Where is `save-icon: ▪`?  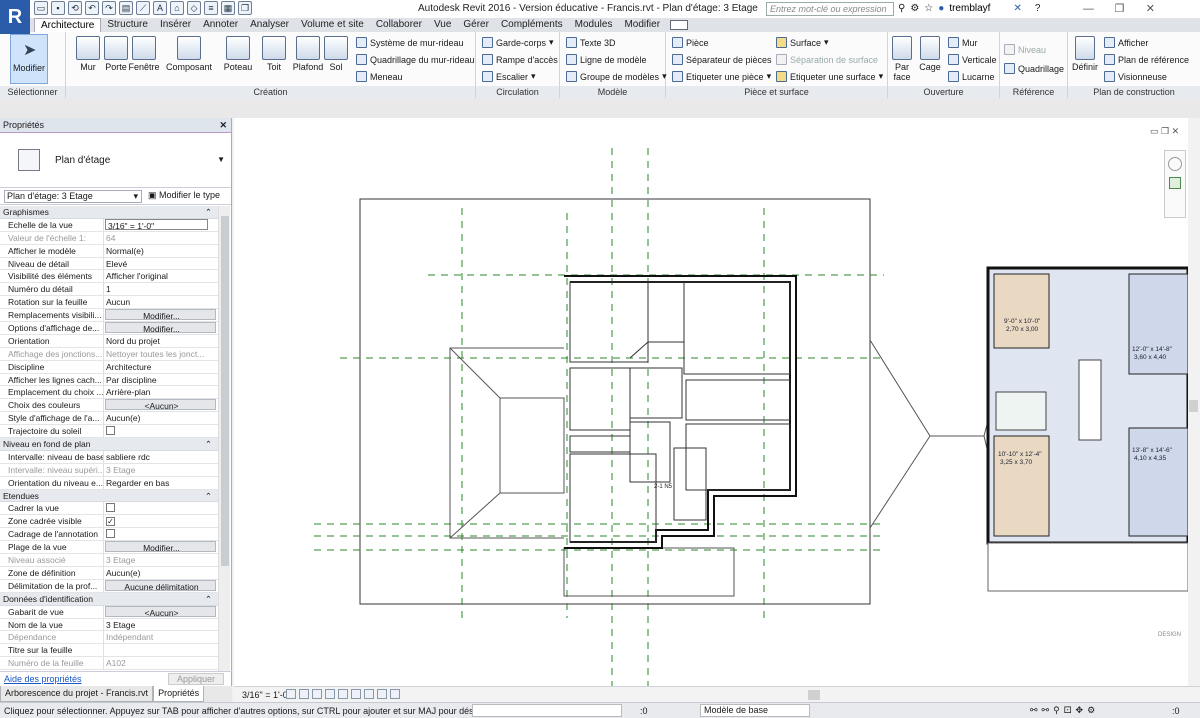
save-icon: ▪ is located at coordinates (58, 8).